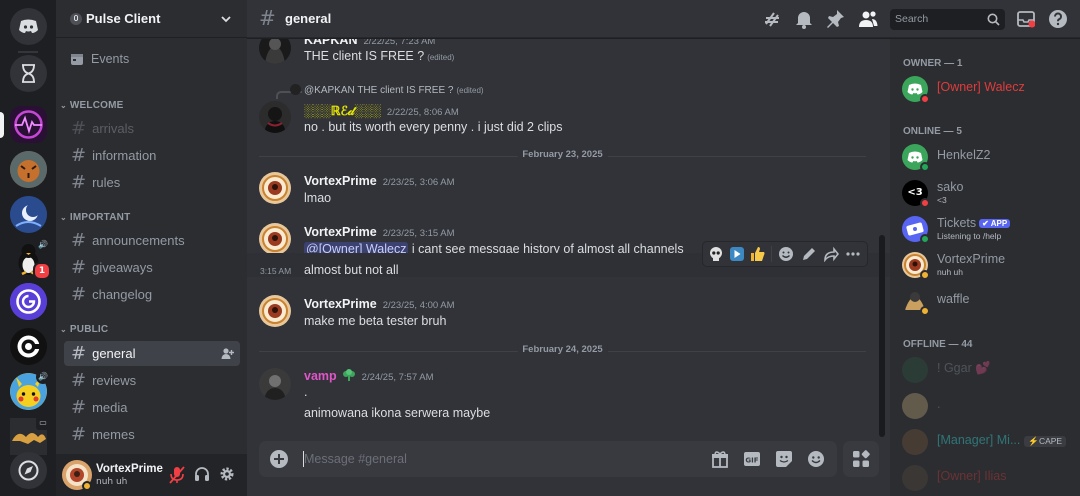  What do you see at coordinates (1045, 441) in the screenshot?
I see `cape-tag: ⚡CAPE` at bounding box center [1045, 441].